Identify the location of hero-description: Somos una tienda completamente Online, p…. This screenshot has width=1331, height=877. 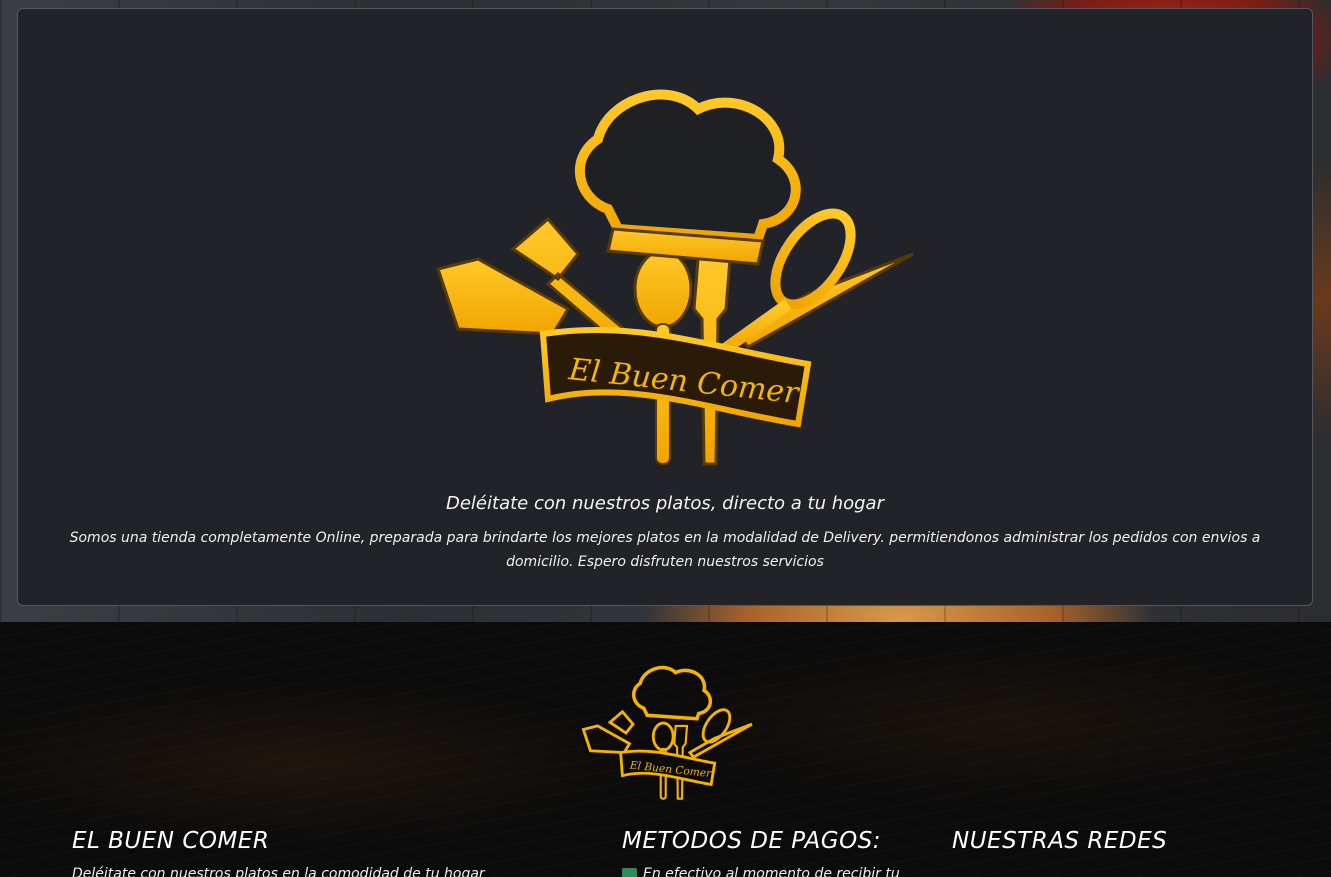
(665, 550).